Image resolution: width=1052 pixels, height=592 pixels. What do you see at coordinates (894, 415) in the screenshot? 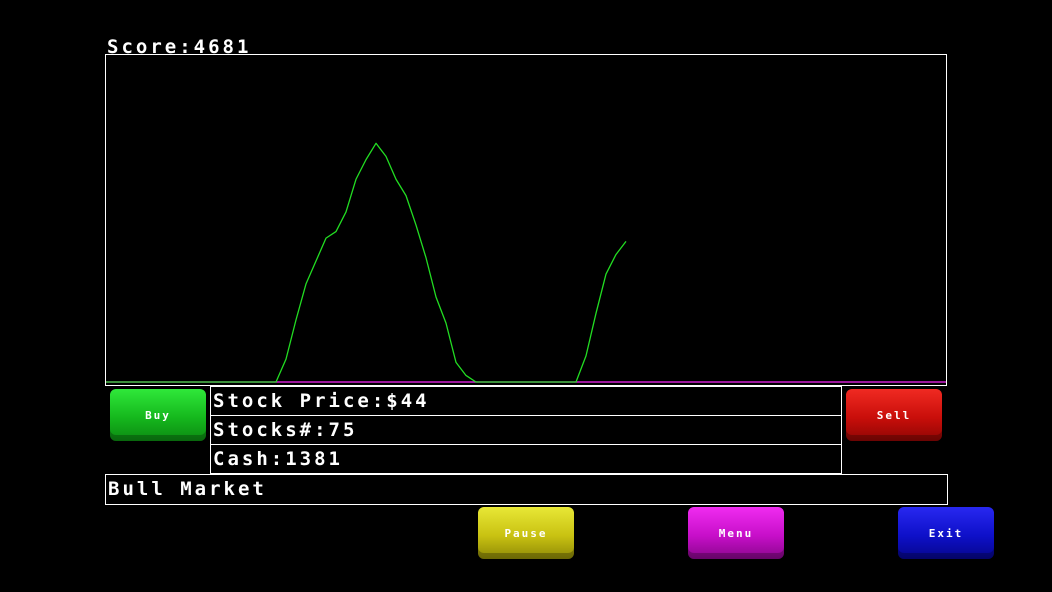
I see `sell-button: Sell` at bounding box center [894, 415].